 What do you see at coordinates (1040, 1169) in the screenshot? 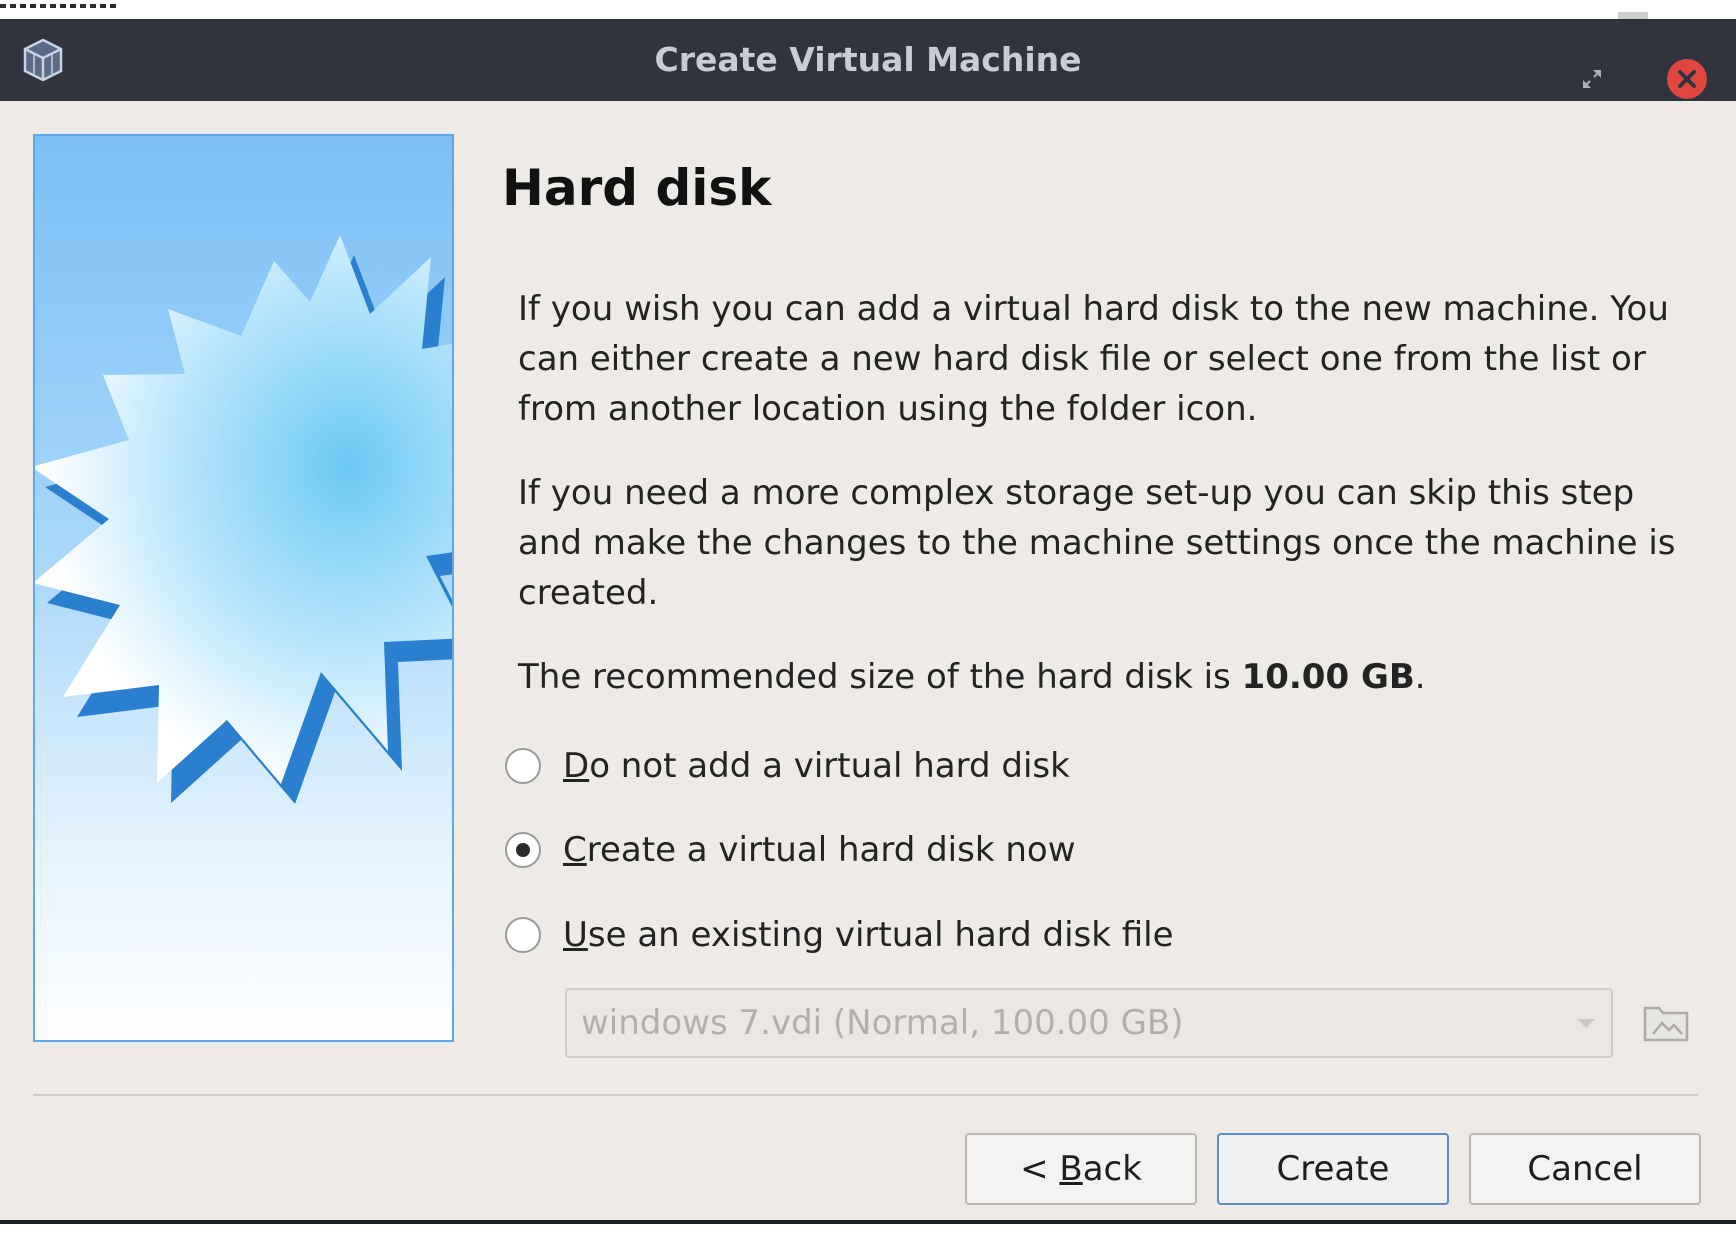
I see `back-prefix: <` at bounding box center [1040, 1169].